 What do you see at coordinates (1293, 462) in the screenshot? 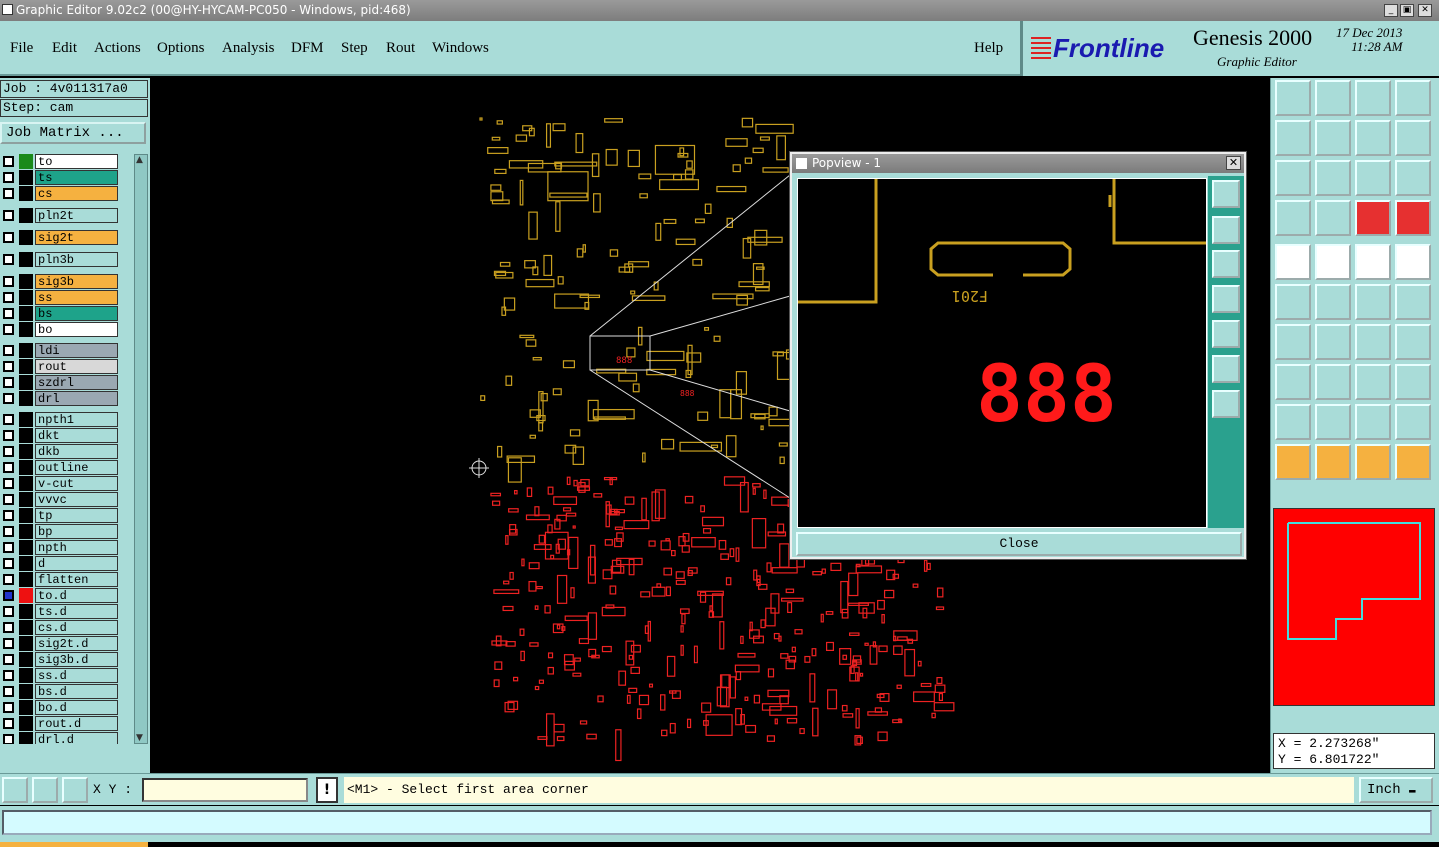
I see `pointer-icon` at bounding box center [1293, 462].